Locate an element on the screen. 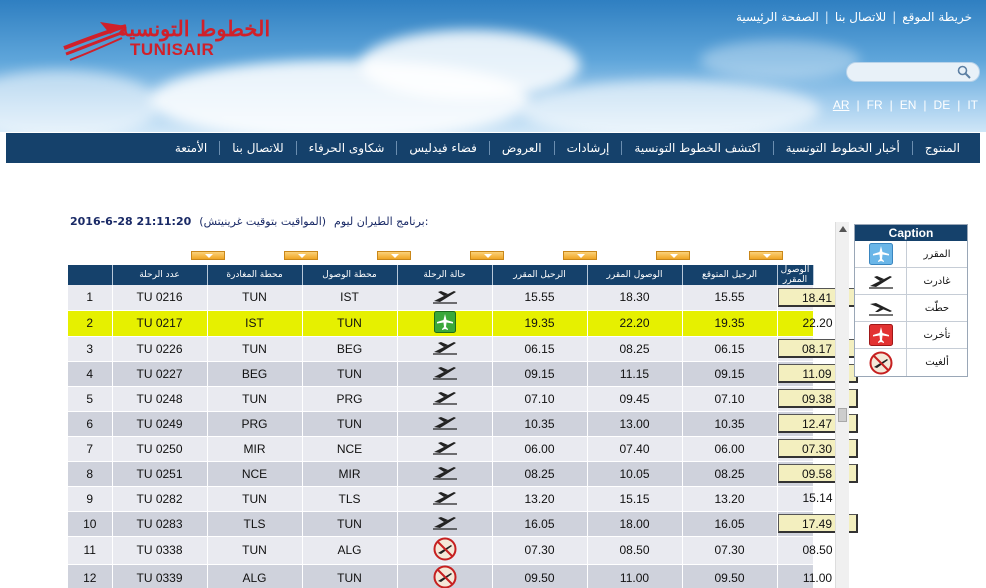  arrival-station-cell: ALG is located at coordinates (350, 550).